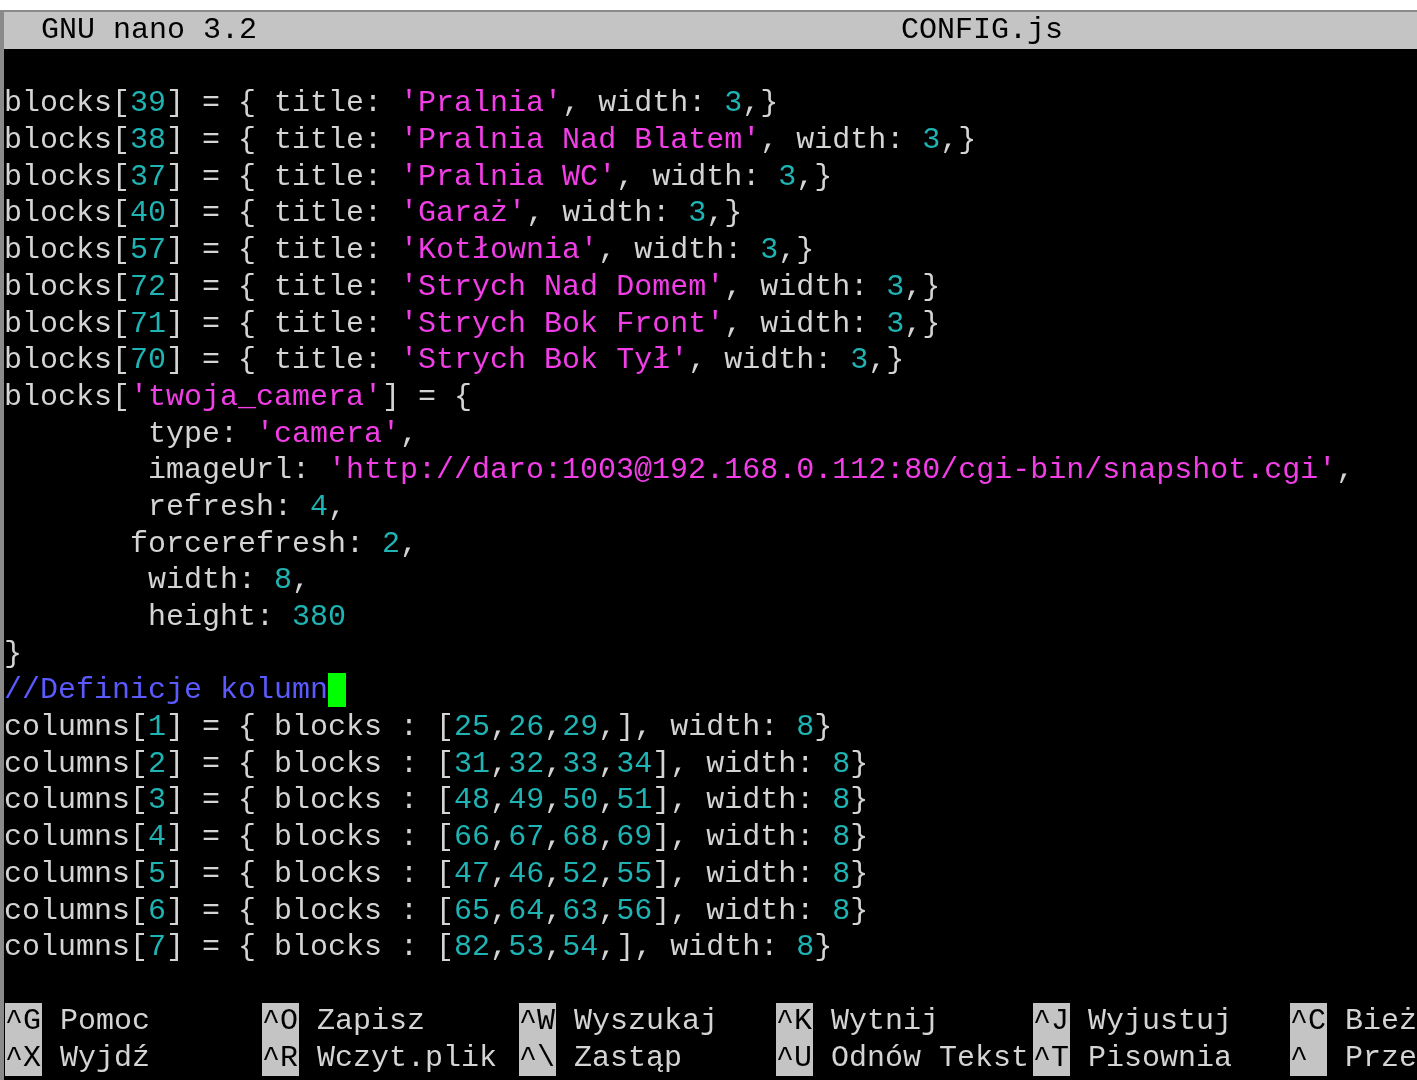  What do you see at coordinates (537, 1021) in the screenshot?
I see `shortcut-key: ^W` at bounding box center [537, 1021].